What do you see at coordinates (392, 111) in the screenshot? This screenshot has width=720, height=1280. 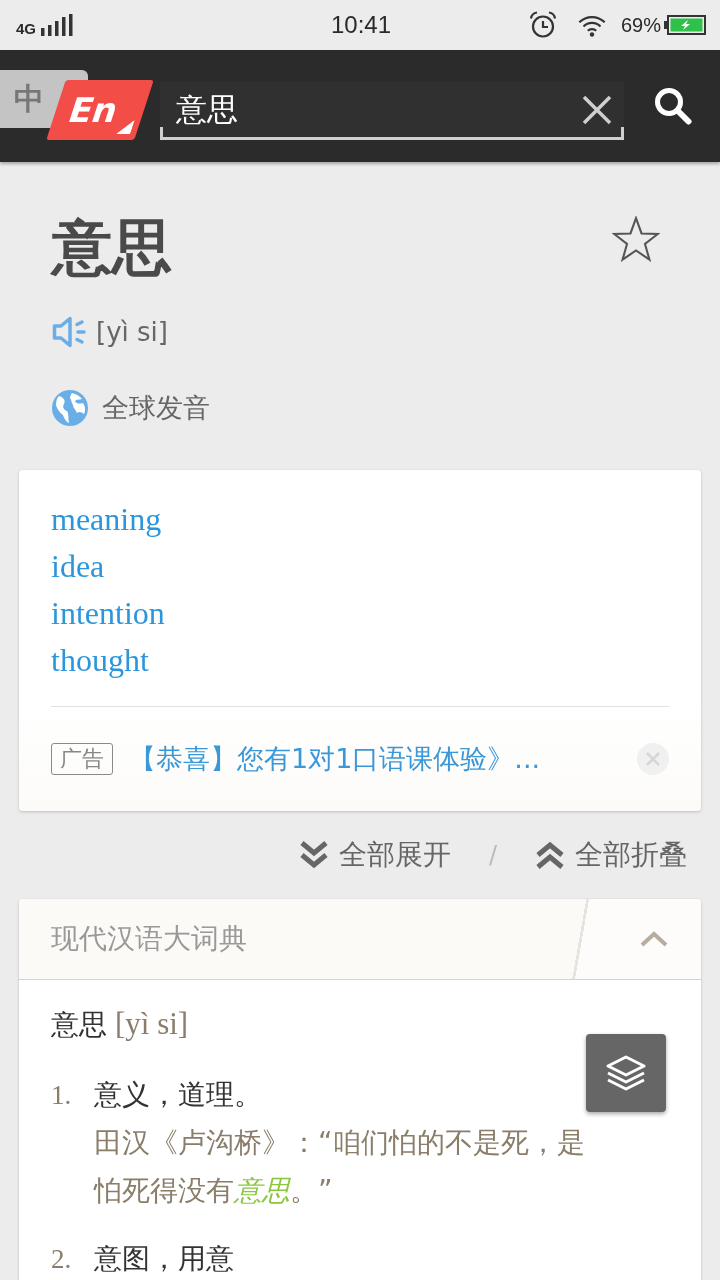 I see `search-field: 意思` at bounding box center [392, 111].